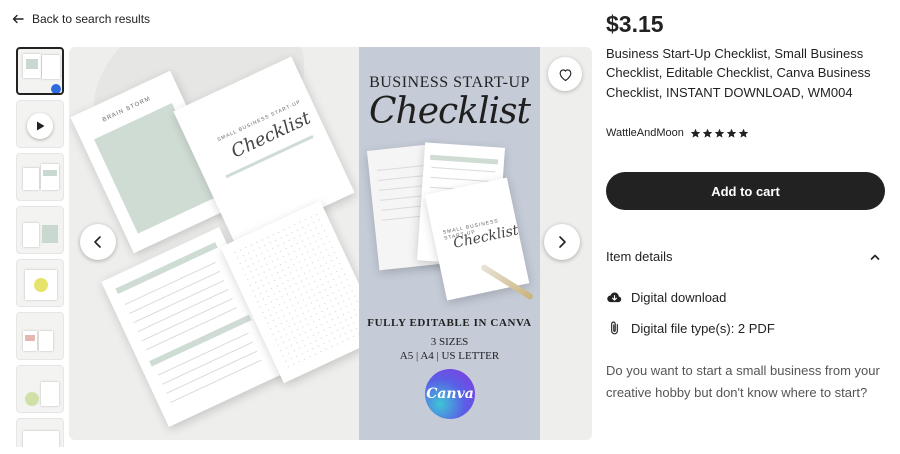  What do you see at coordinates (614, 328) in the screenshot?
I see `paperclip-icon` at bounding box center [614, 328].